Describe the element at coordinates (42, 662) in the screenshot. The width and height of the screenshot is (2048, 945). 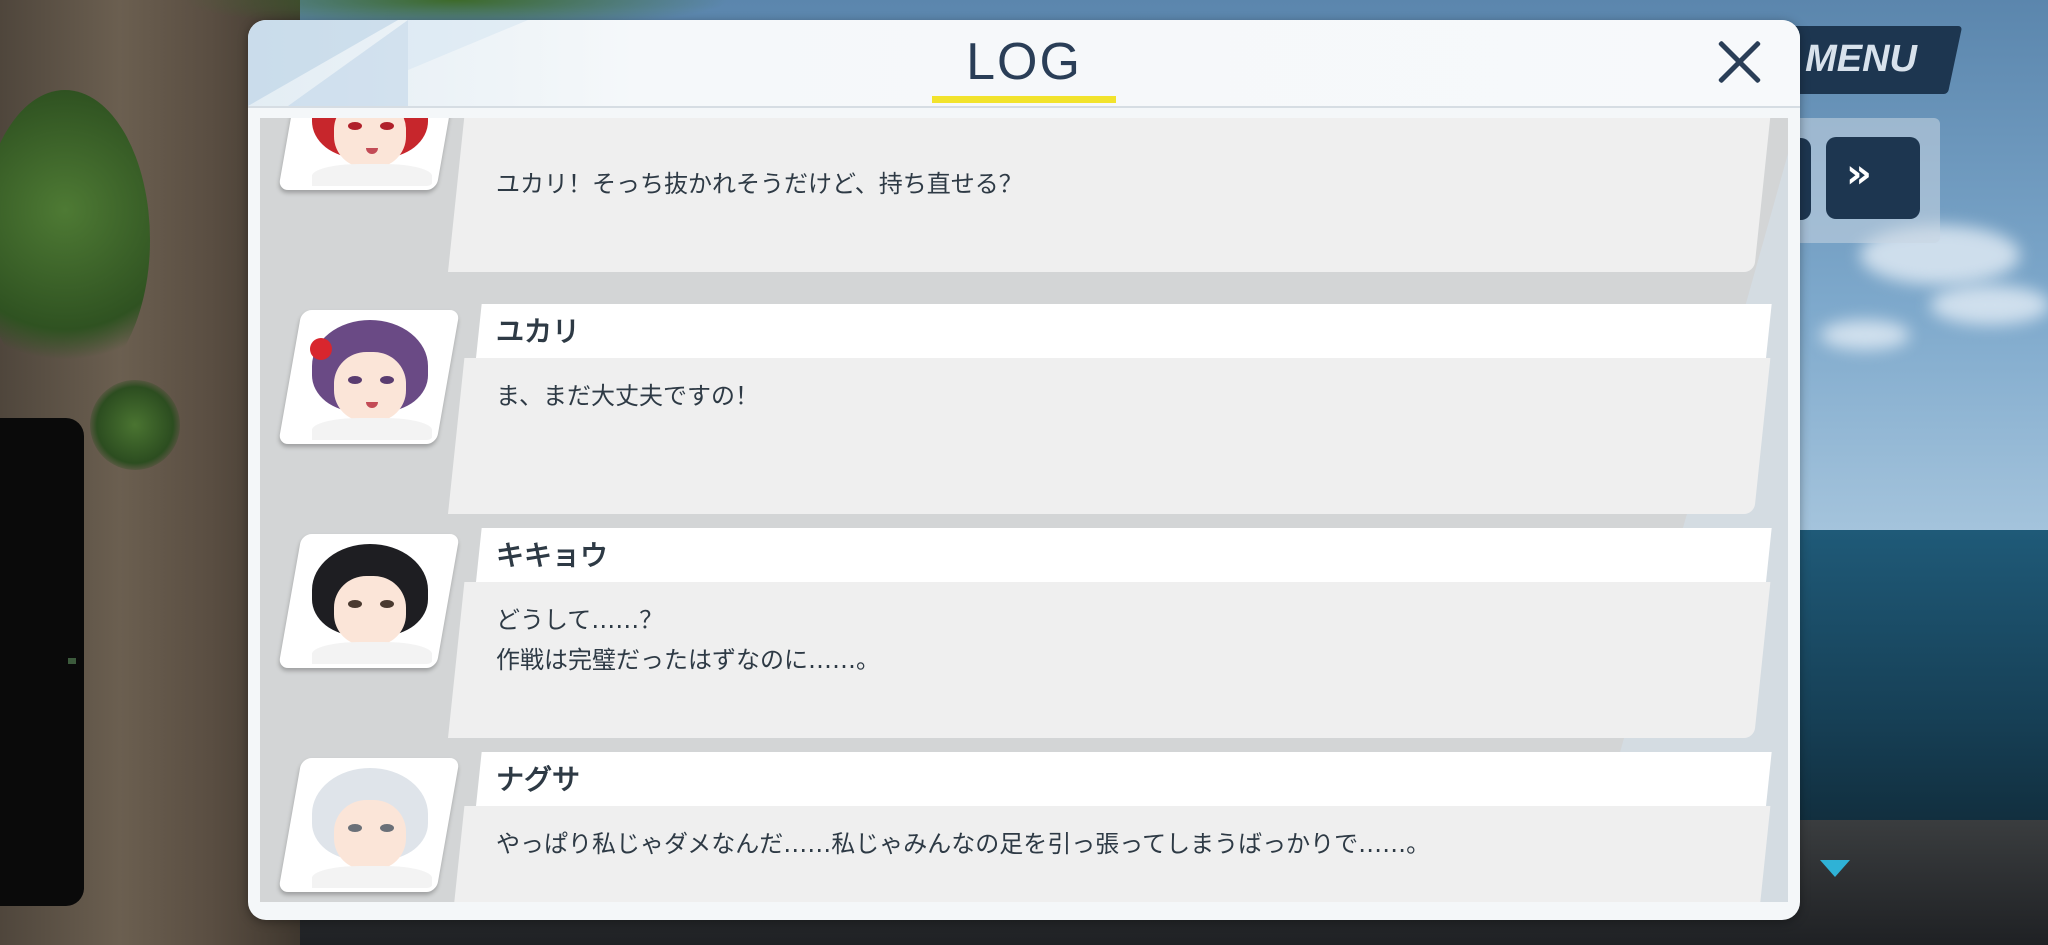
I see `left-side-panel` at that location.